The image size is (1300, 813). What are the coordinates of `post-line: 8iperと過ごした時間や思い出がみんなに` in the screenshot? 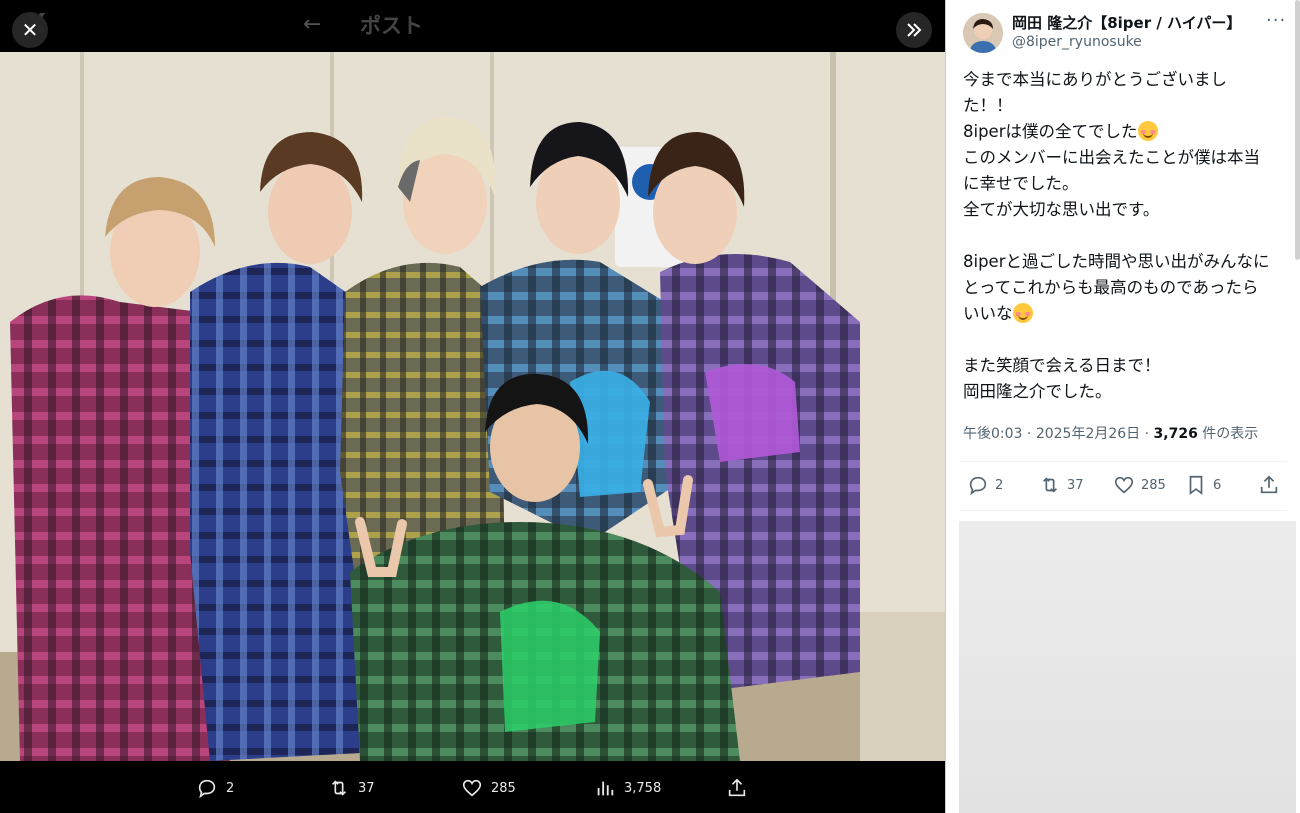 It's located at (1116, 261).